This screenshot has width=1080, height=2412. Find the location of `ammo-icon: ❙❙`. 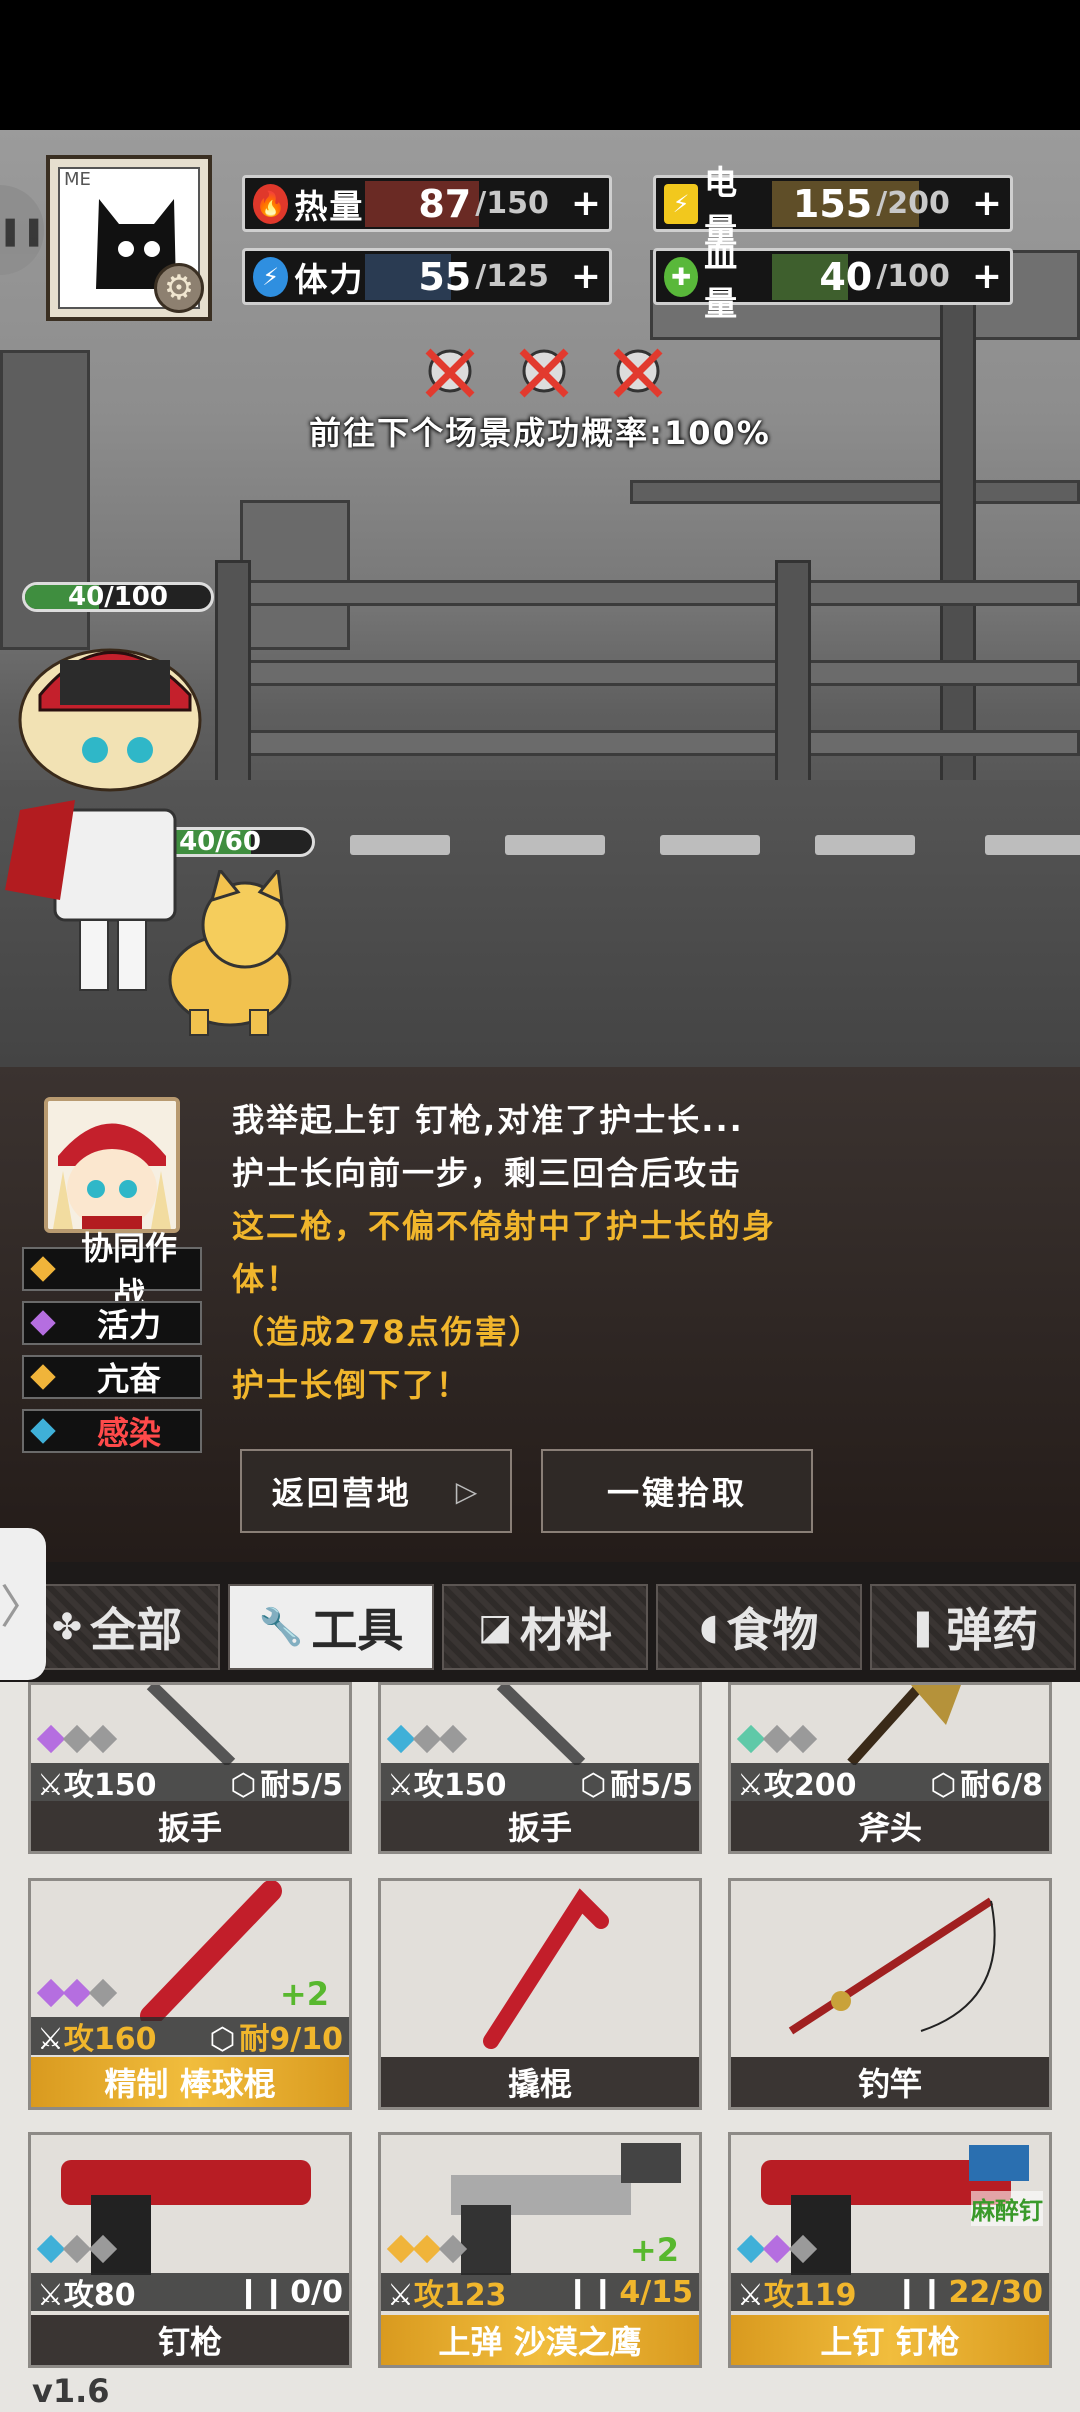

ammo-icon: ❙❙ is located at coordinates (590, 2292).